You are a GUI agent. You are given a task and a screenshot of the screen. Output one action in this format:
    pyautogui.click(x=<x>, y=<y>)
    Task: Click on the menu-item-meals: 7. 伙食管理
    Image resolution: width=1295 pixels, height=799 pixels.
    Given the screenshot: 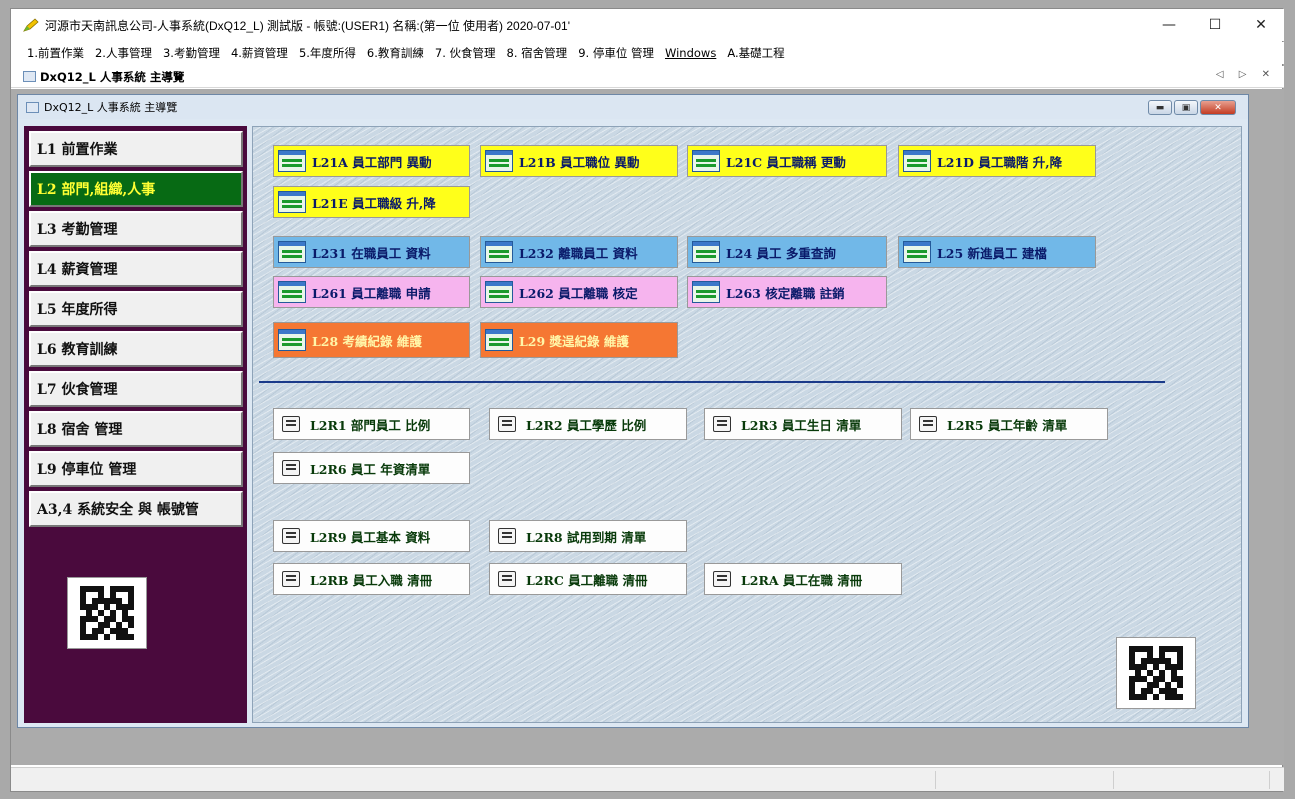 What is the action you would take?
    pyautogui.click(x=465, y=53)
    